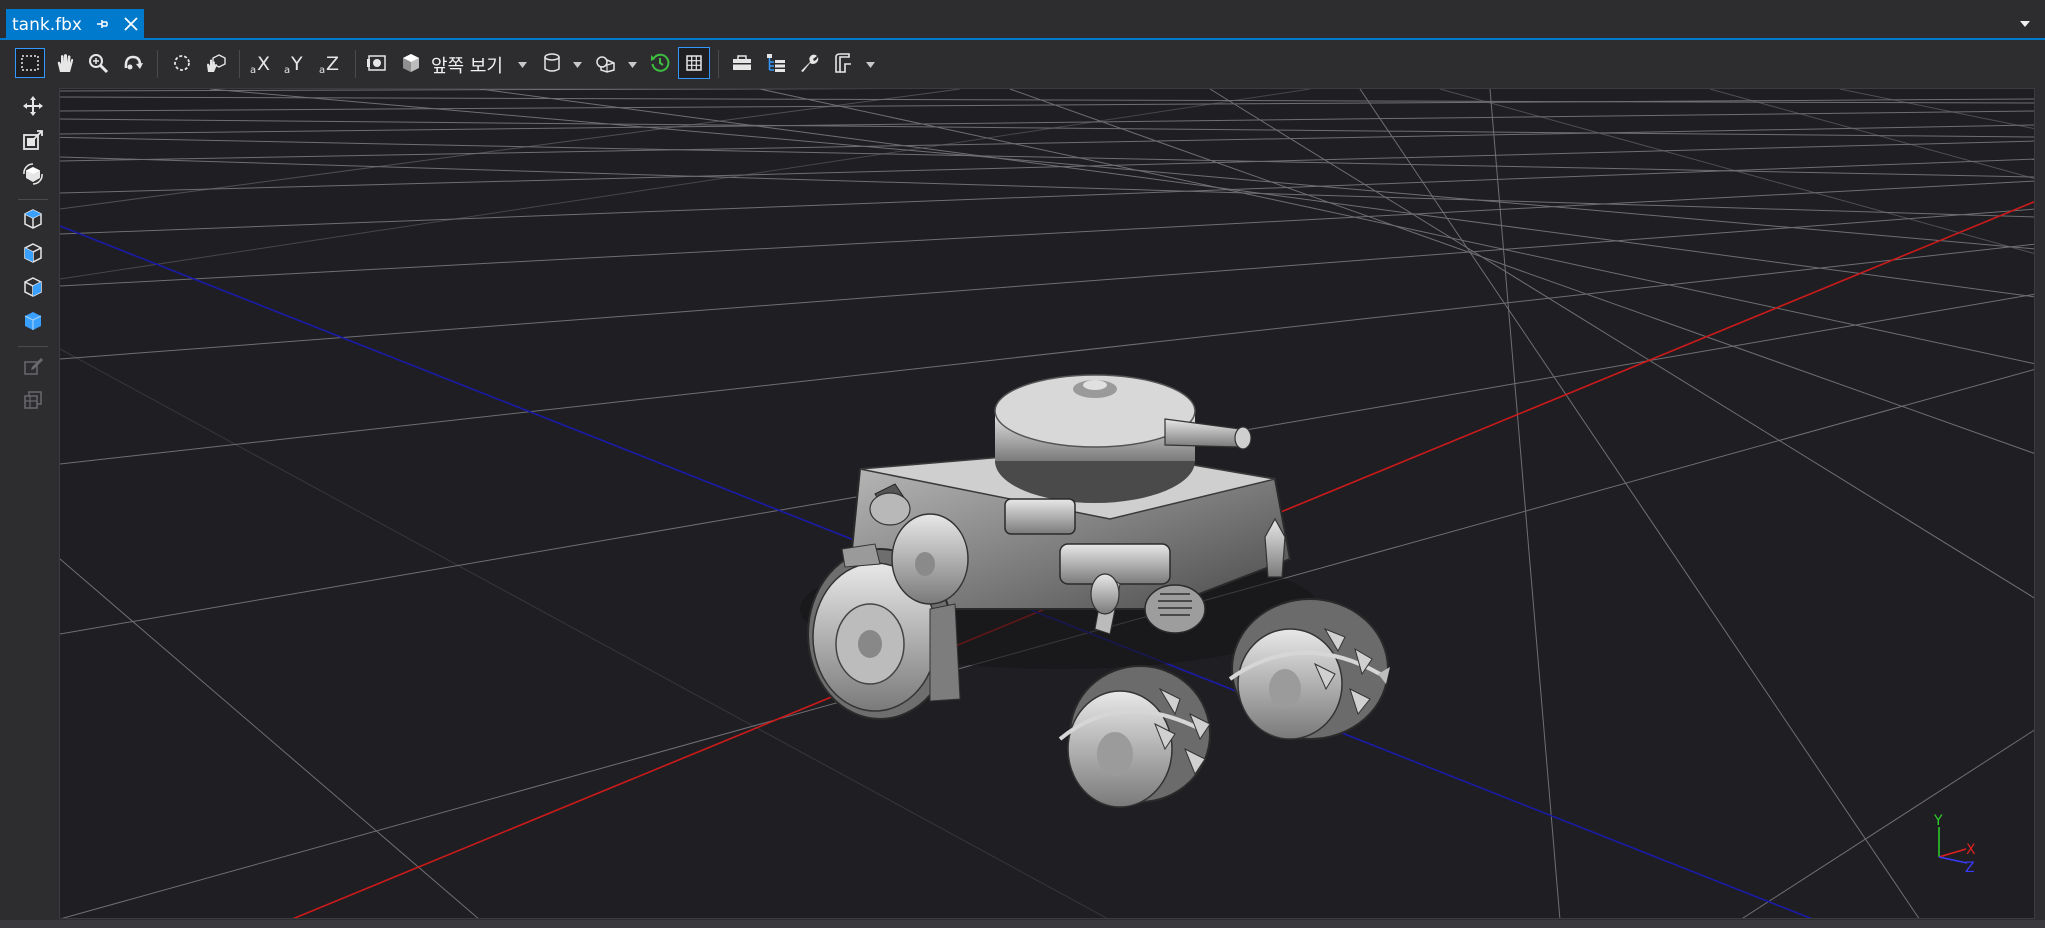  I want to click on add-cylinder-icon, so click(33, 253).